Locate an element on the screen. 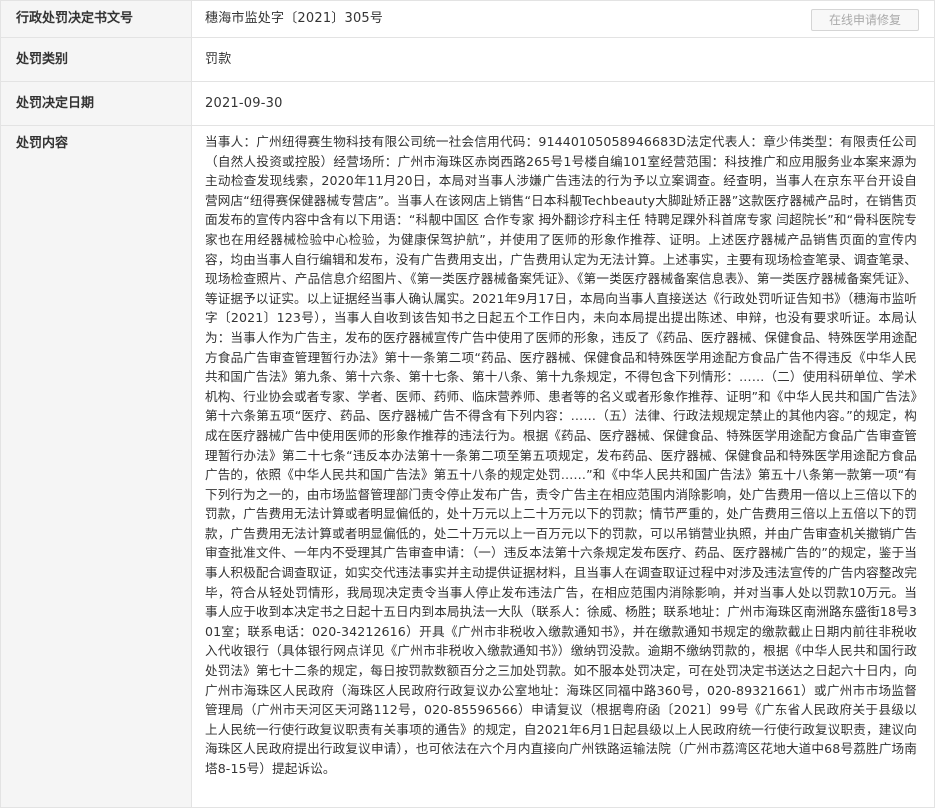  category-cell: 罚款 is located at coordinates (563, 59).